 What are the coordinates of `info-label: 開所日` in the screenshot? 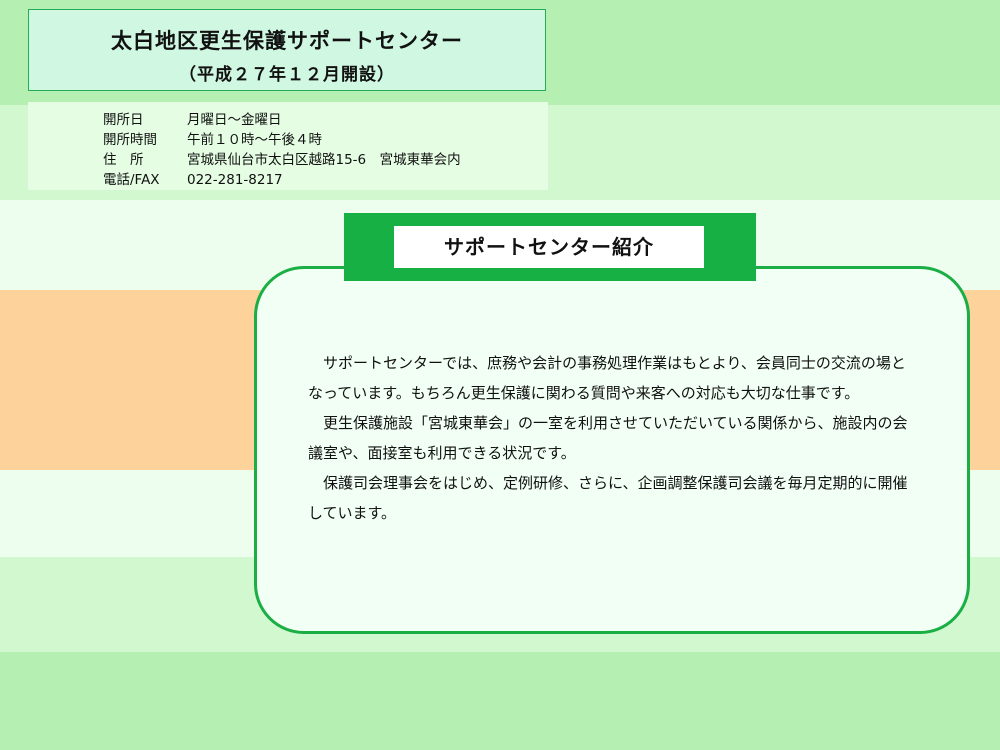 It's located at (123, 120).